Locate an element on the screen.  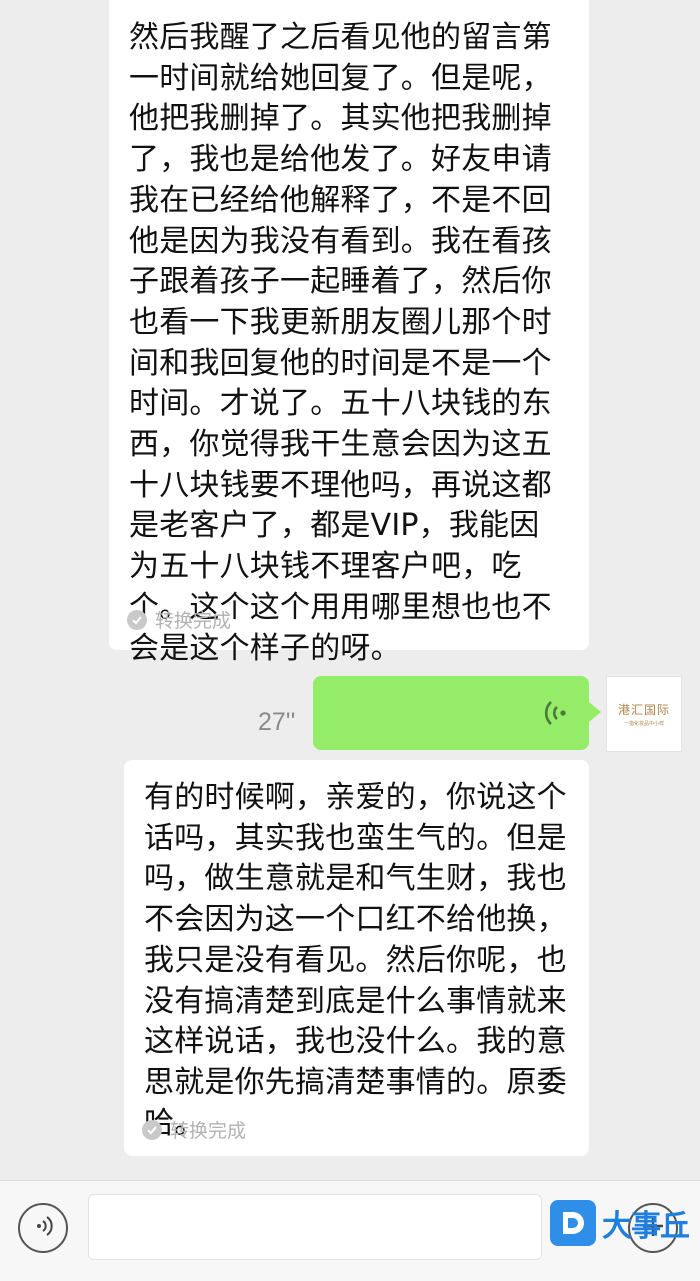
voice-duration: 27'' is located at coordinates (277, 722).